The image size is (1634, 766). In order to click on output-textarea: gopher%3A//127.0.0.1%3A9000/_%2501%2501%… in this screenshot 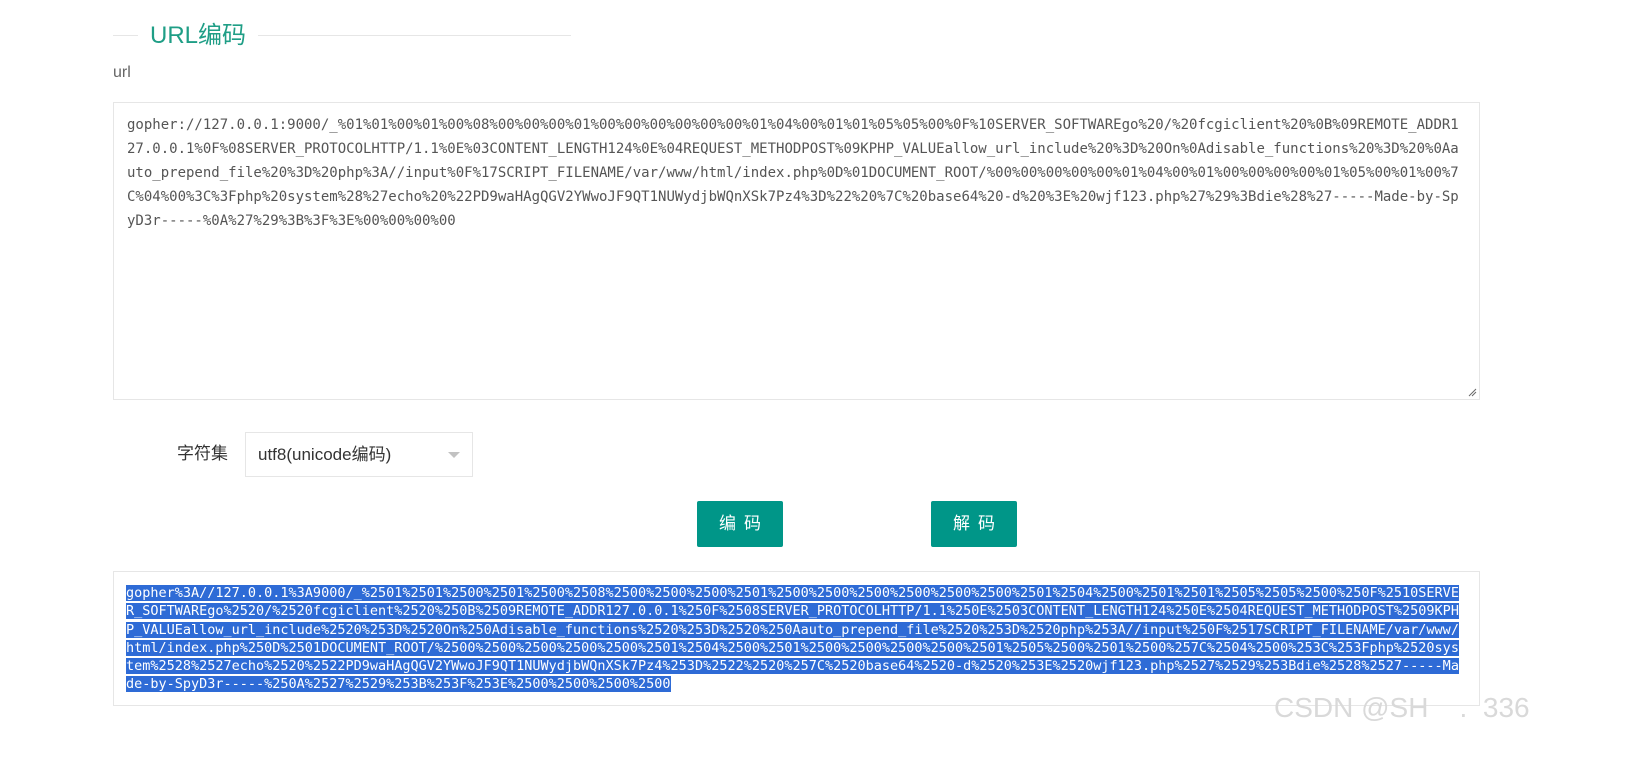, I will do `click(796, 638)`.